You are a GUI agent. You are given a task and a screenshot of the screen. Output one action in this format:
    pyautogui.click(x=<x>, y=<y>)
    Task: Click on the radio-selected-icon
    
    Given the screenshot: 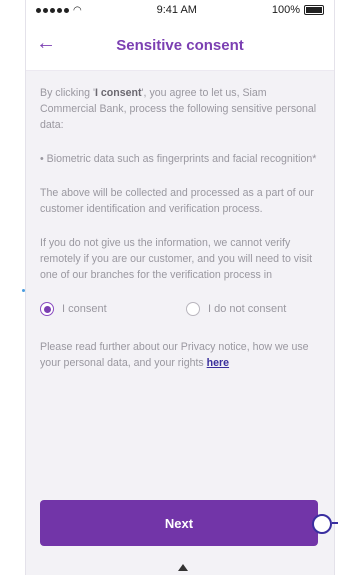 What is the action you would take?
    pyautogui.click(x=47, y=309)
    